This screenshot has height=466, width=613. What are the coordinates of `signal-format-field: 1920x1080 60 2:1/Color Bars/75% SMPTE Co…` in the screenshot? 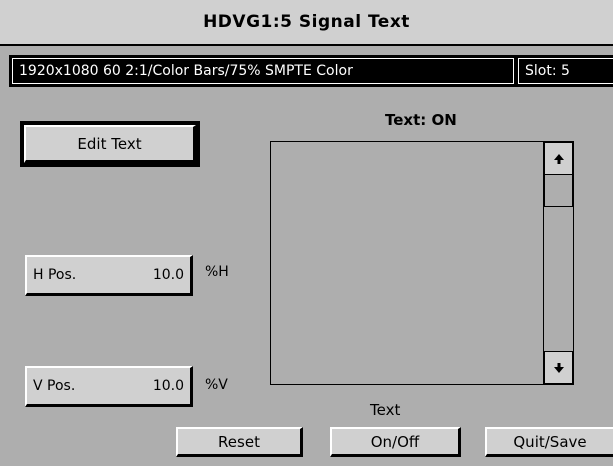 It's located at (263, 71).